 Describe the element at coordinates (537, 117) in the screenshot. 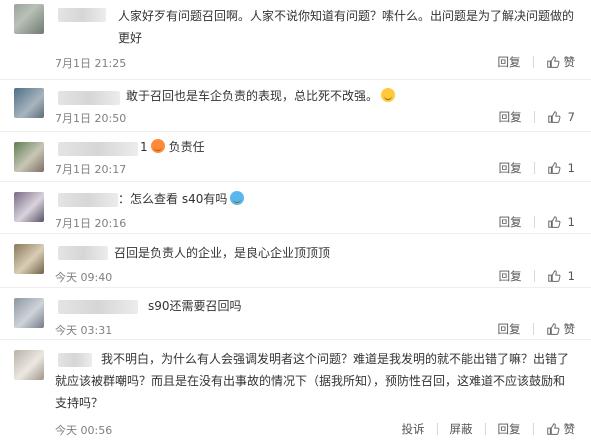

I see `comment-actions: 回复 7` at that location.